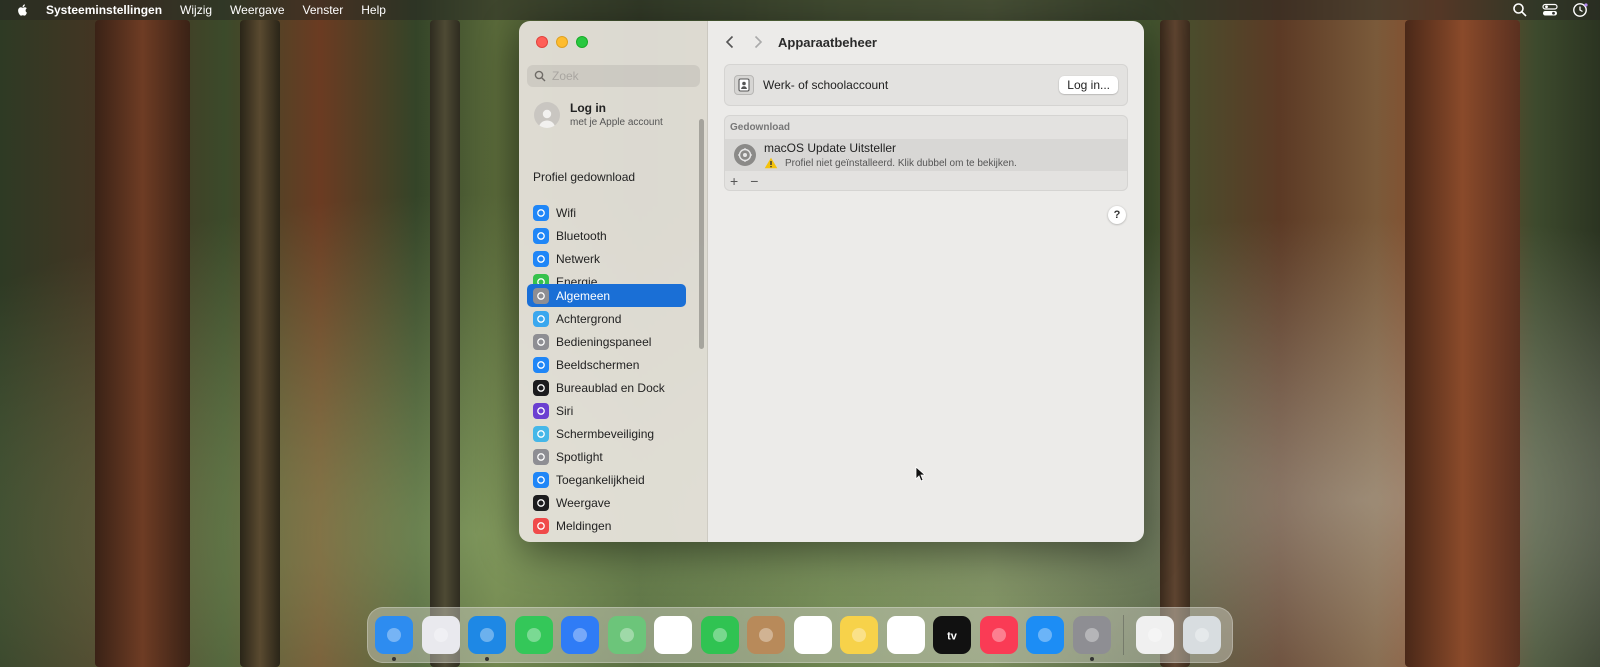 Image resolution: width=1600 pixels, height=667 pixels. Describe the element at coordinates (541, 235) in the screenshot. I see `bluetooth-icon` at that location.